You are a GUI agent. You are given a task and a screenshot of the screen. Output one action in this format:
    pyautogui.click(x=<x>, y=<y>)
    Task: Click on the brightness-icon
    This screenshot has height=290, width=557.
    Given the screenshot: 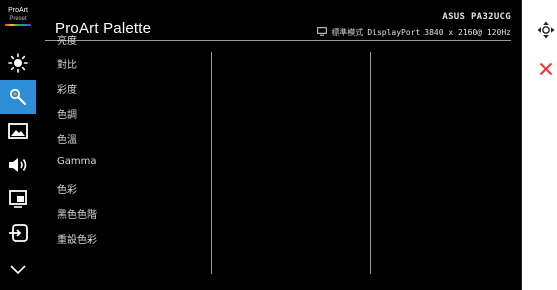 What is the action you would take?
    pyautogui.click(x=18, y=63)
    